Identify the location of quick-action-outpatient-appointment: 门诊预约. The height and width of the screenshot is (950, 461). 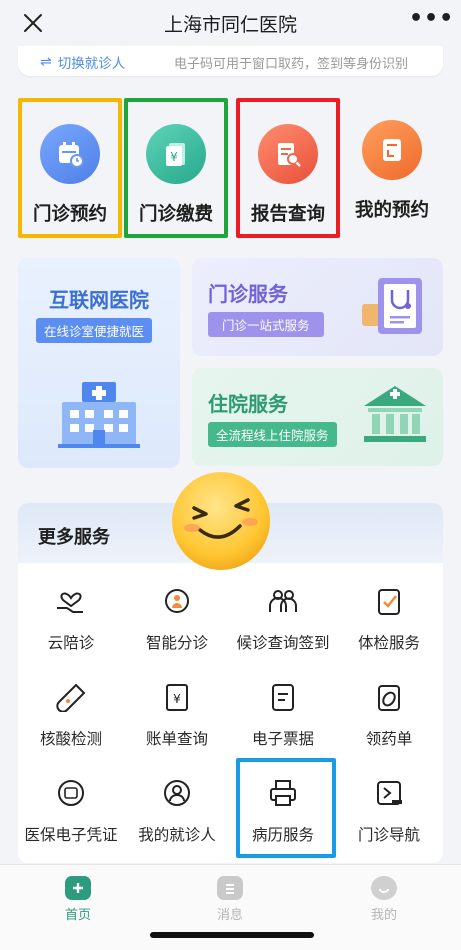
(70, 168).